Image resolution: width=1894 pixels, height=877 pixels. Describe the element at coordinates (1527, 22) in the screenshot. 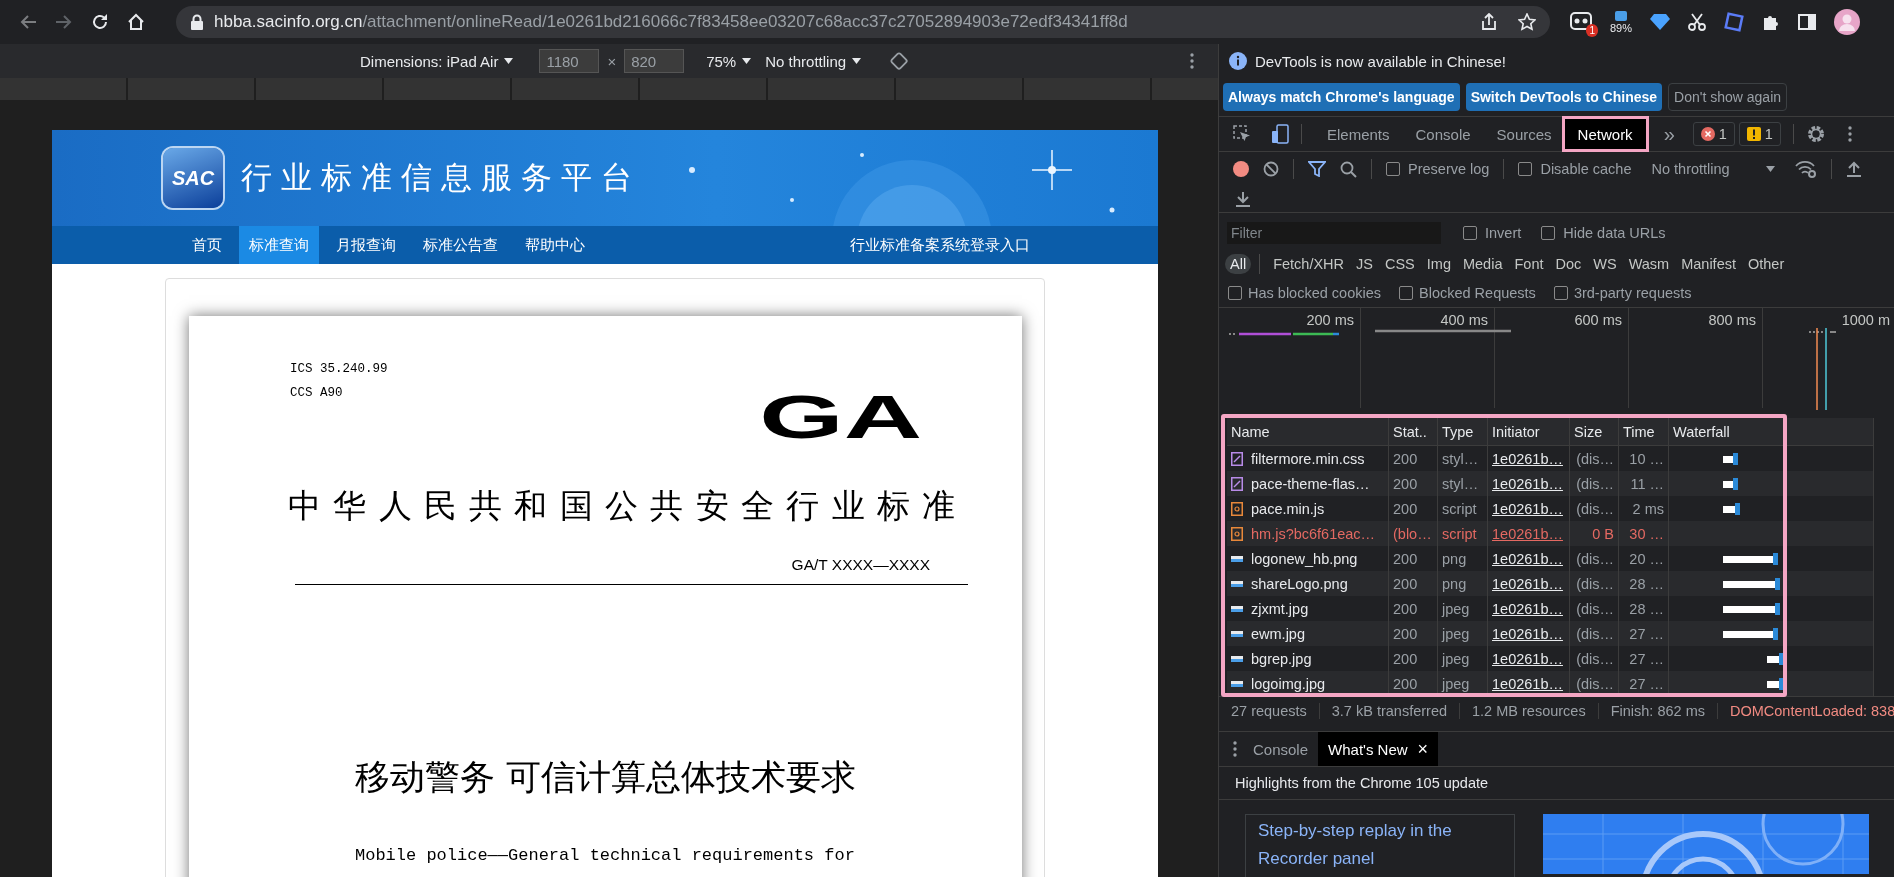

I see `star-icon` at that location.